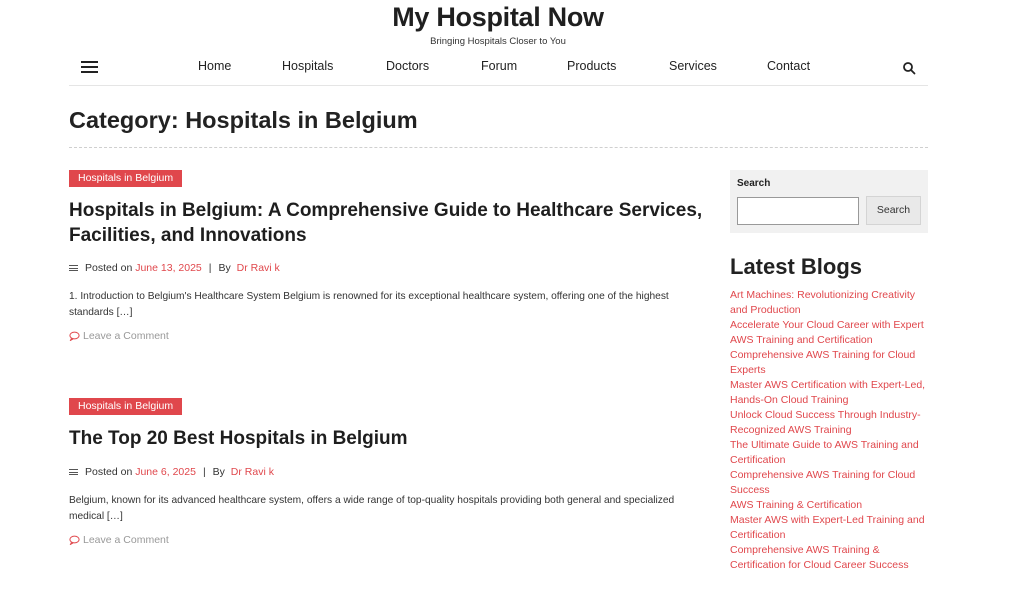  I want to click on nav-services: Services, so click(693, 66).